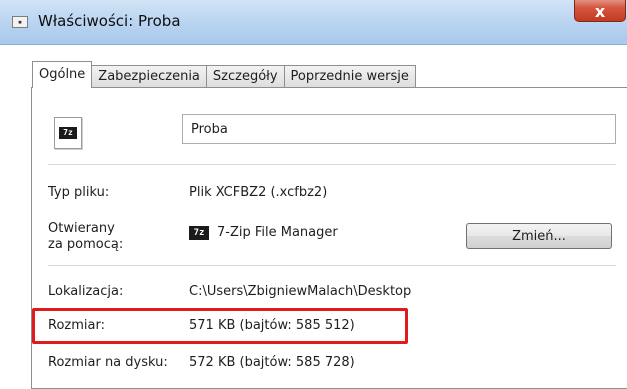 The height and width of the screenshot is (389, 627). What do you see at coordinates (258, 192) in the screenshot?
I see `file-type-value: Plik XCFBZ2 (.xcfbz2)` at bounding box center [258, 192].